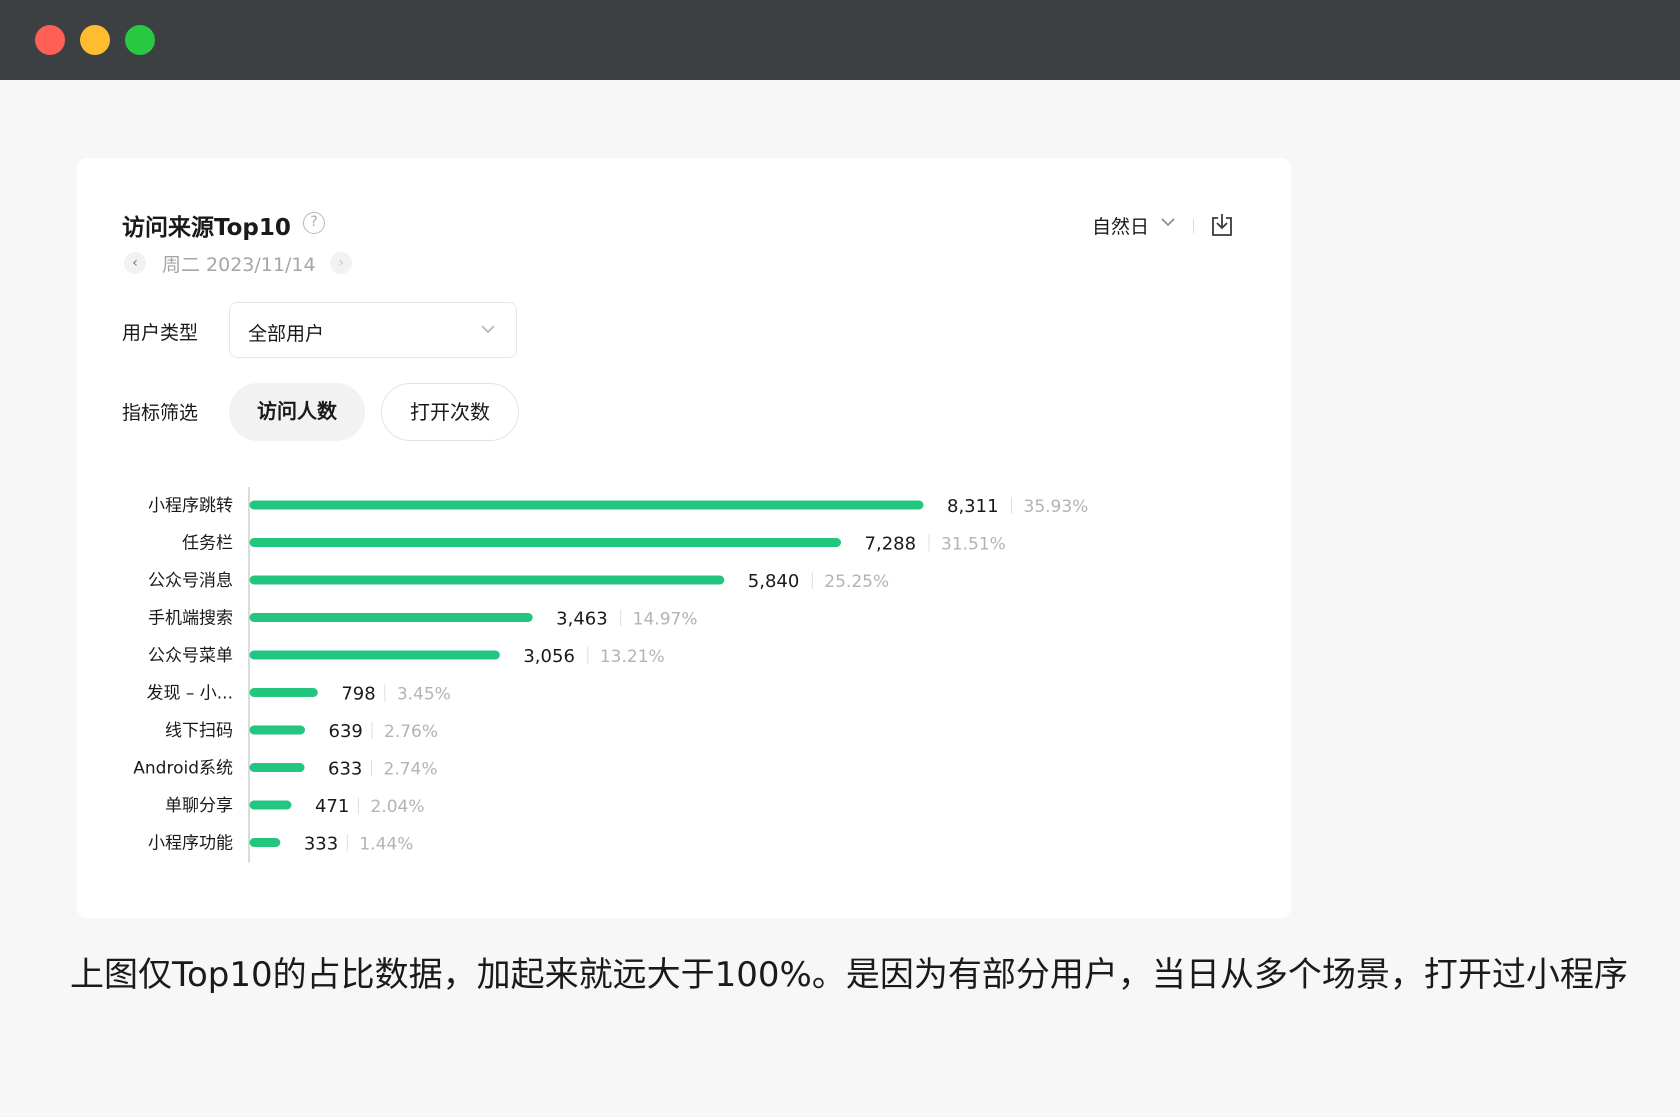 The width and height of the screenshot is (1680, 1117). I want to click on bar-category-label: 线下扫码, so click(199, 731).